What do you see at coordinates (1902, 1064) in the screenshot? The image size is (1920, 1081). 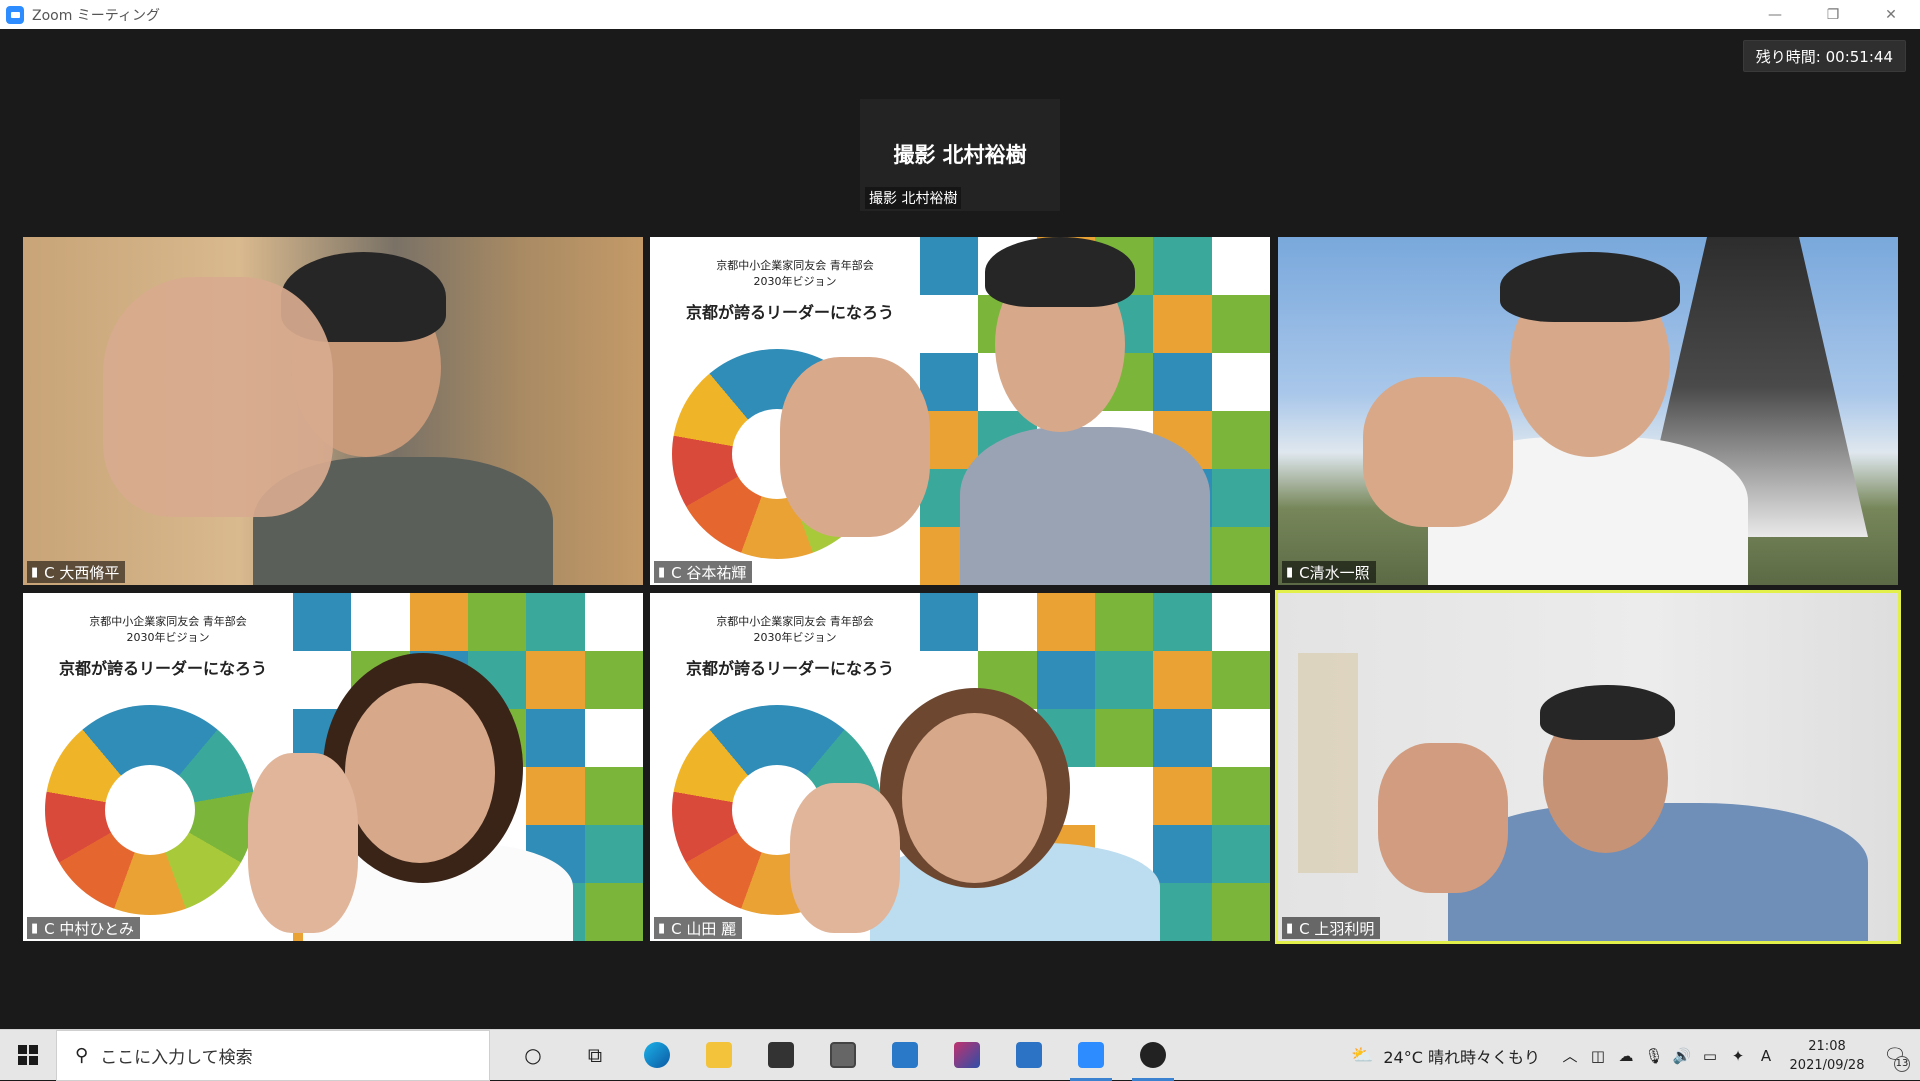 I see `notification-count-badge: 13` at bounding box center [1902, 1064].